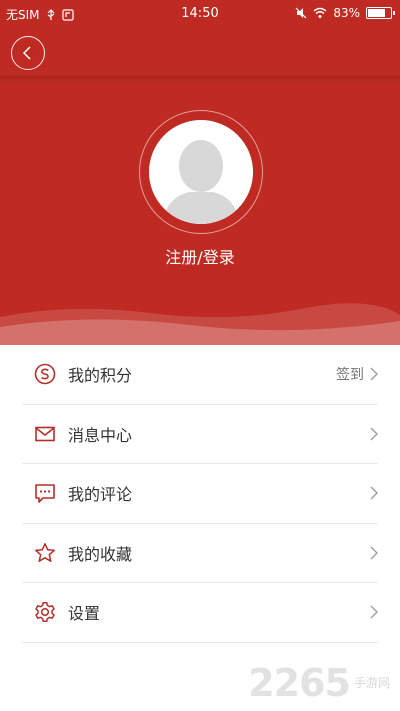 This screenshot has width=400, height=711. What do you see at coordinates (299, 683) in the screenshot?
I see `watermark-logo: 2265` at bounding box center [299, 683].